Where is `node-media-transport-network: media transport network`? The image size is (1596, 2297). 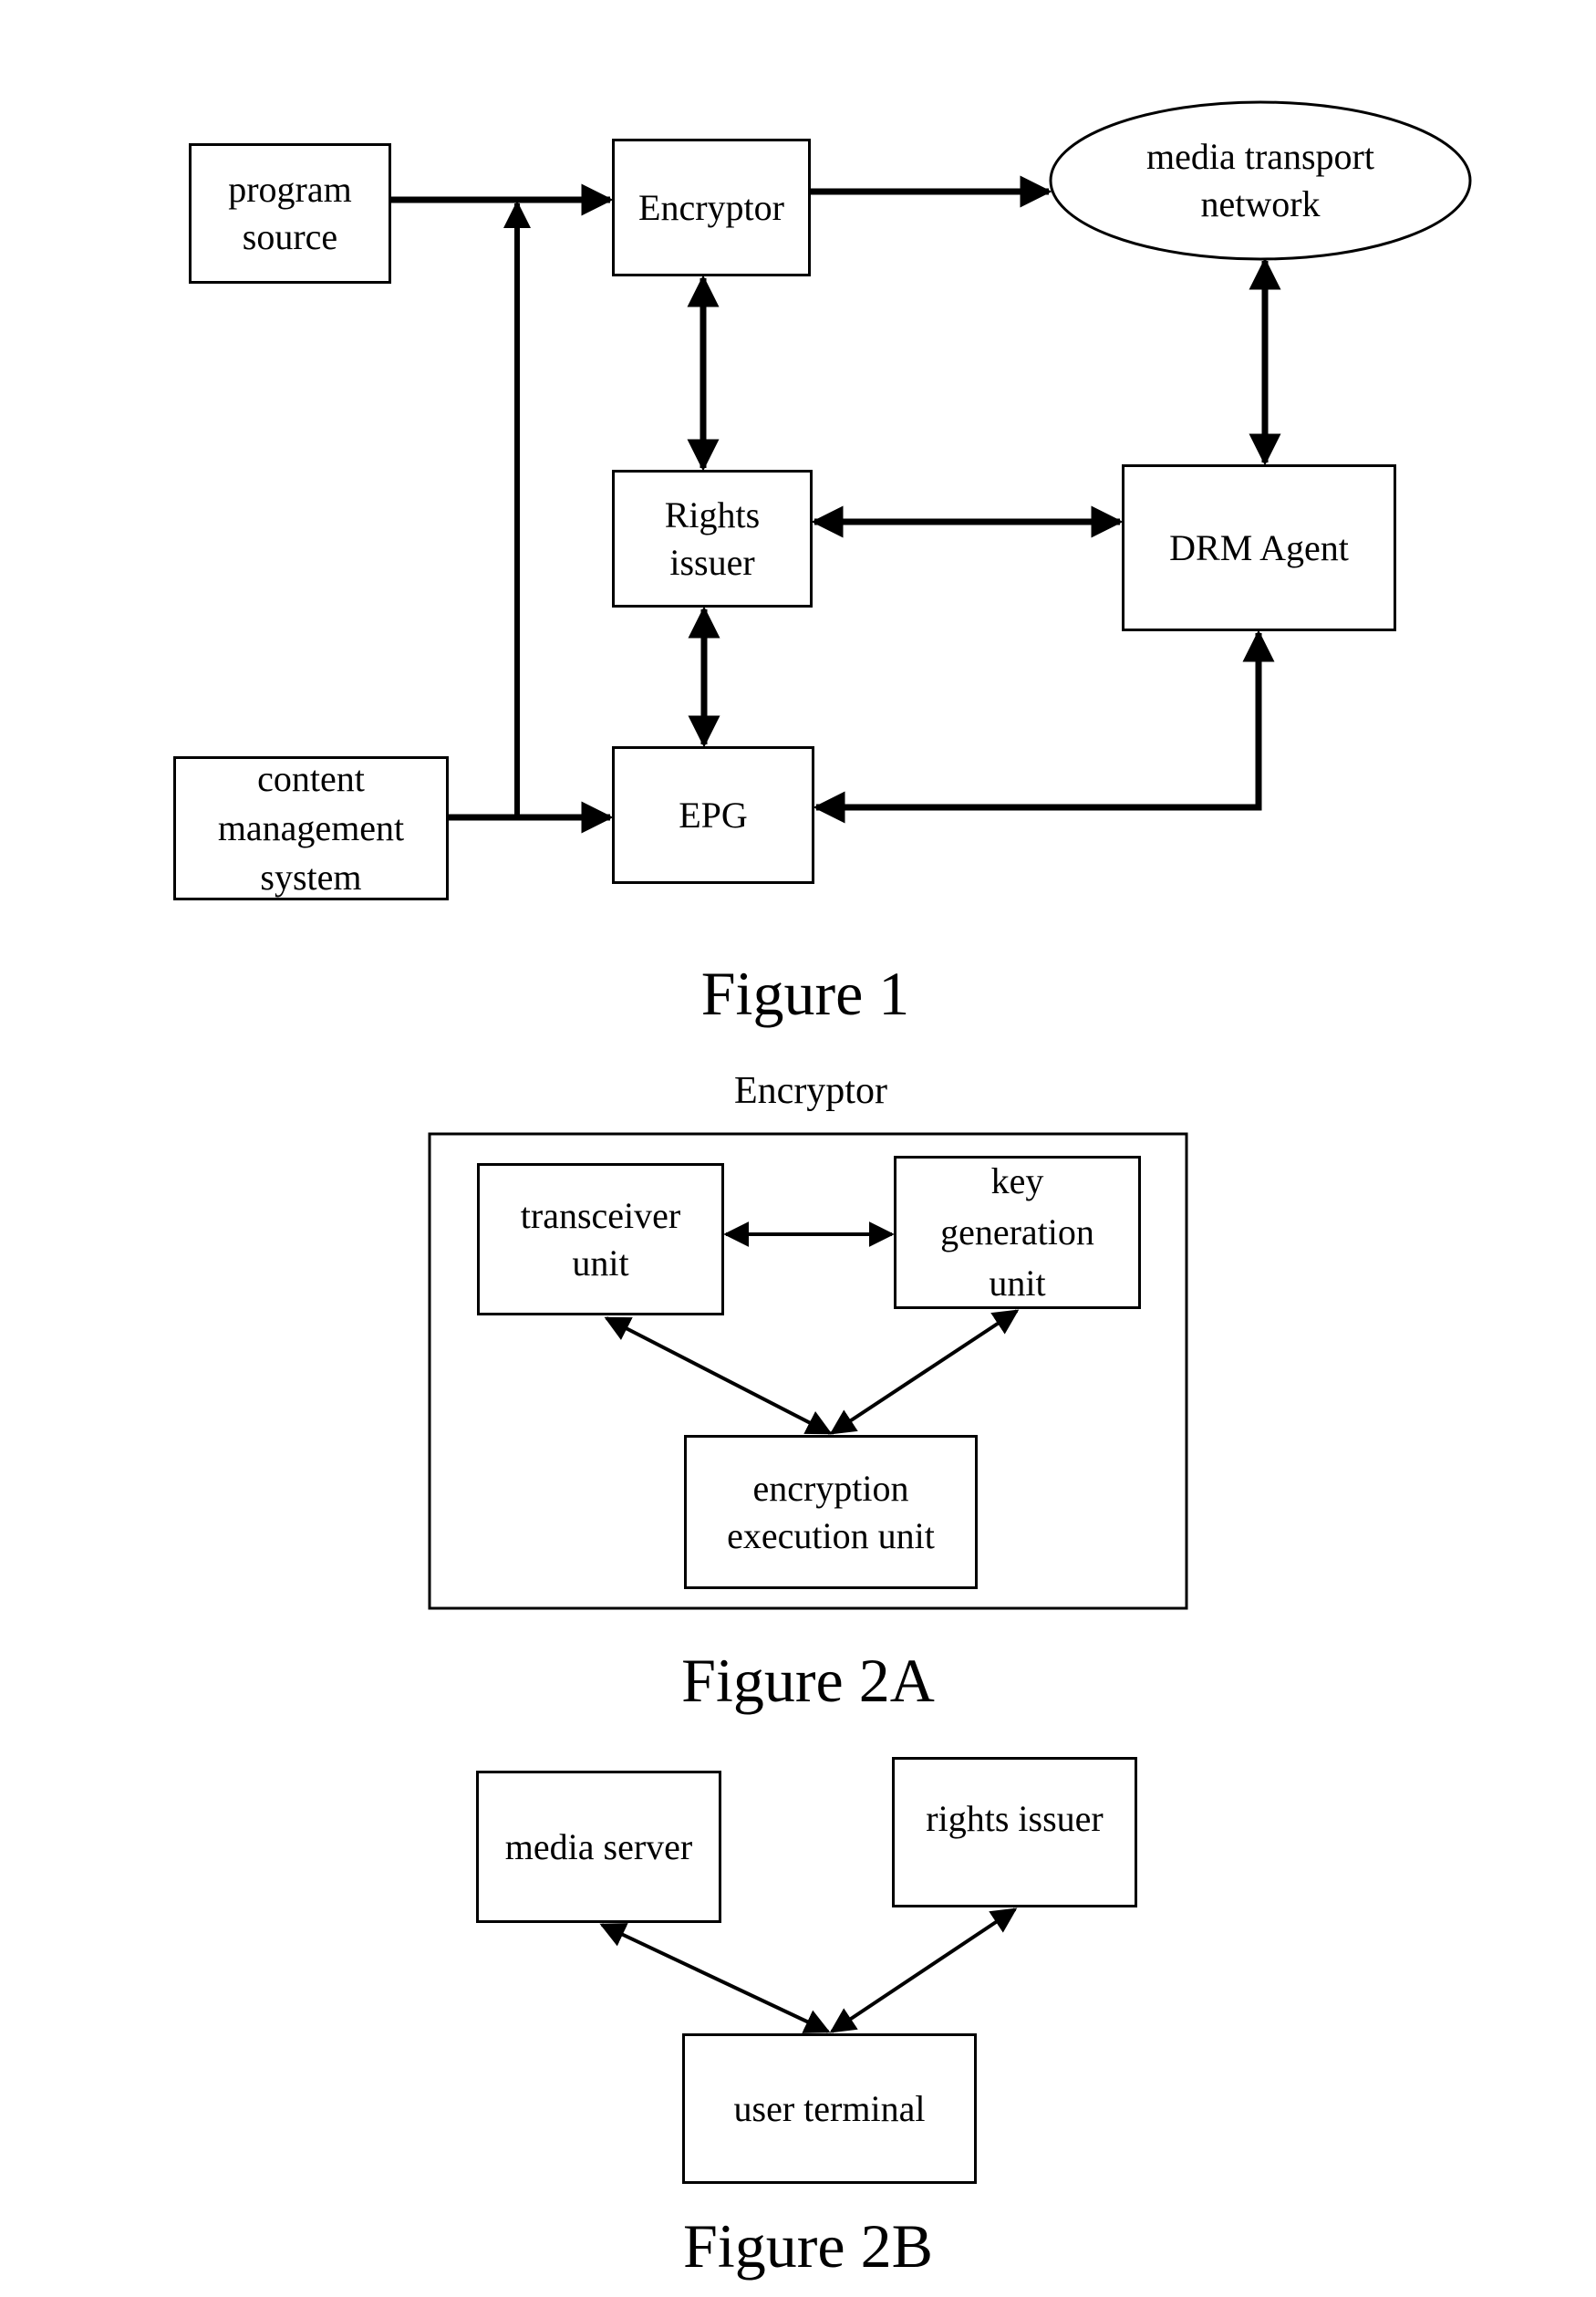 node-media-transport-network: media transport network is located at coordinates (1261, 180).